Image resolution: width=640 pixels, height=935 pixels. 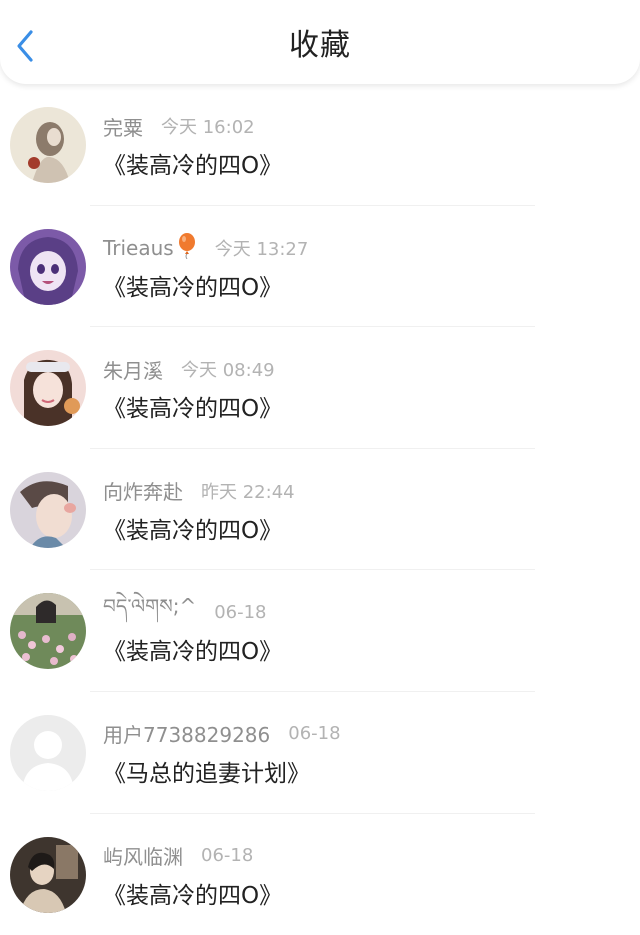 What do you see at coordinates (206, 771) in the screenshot?
I see `book-title: 《马总的追妻计划》` at bounding box center [206, 771].